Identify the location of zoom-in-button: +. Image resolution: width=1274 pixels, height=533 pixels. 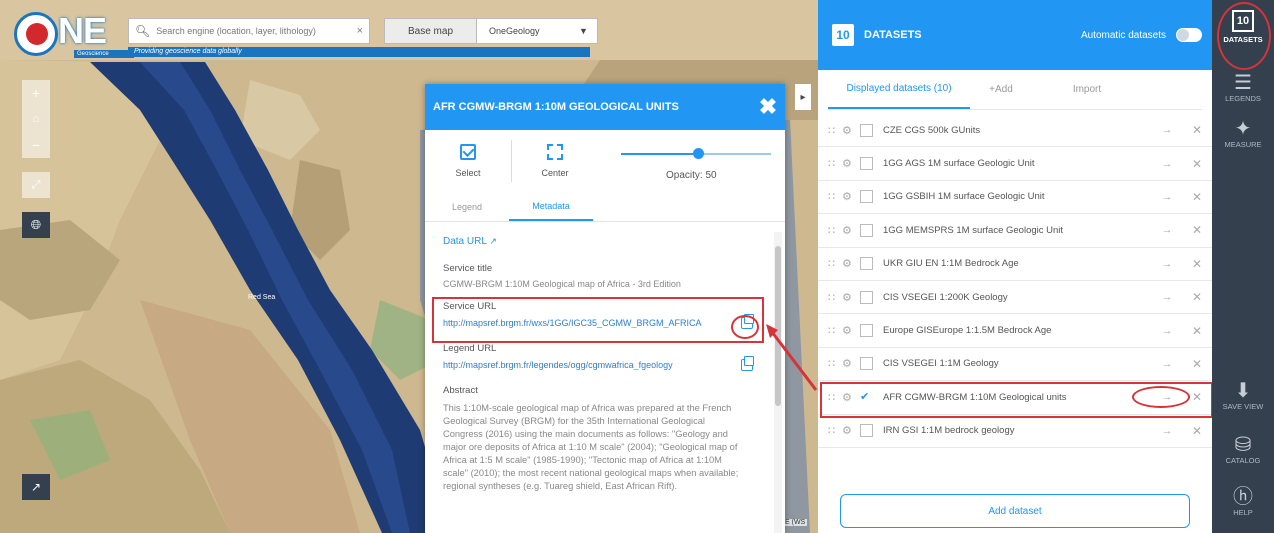
(36, 93).